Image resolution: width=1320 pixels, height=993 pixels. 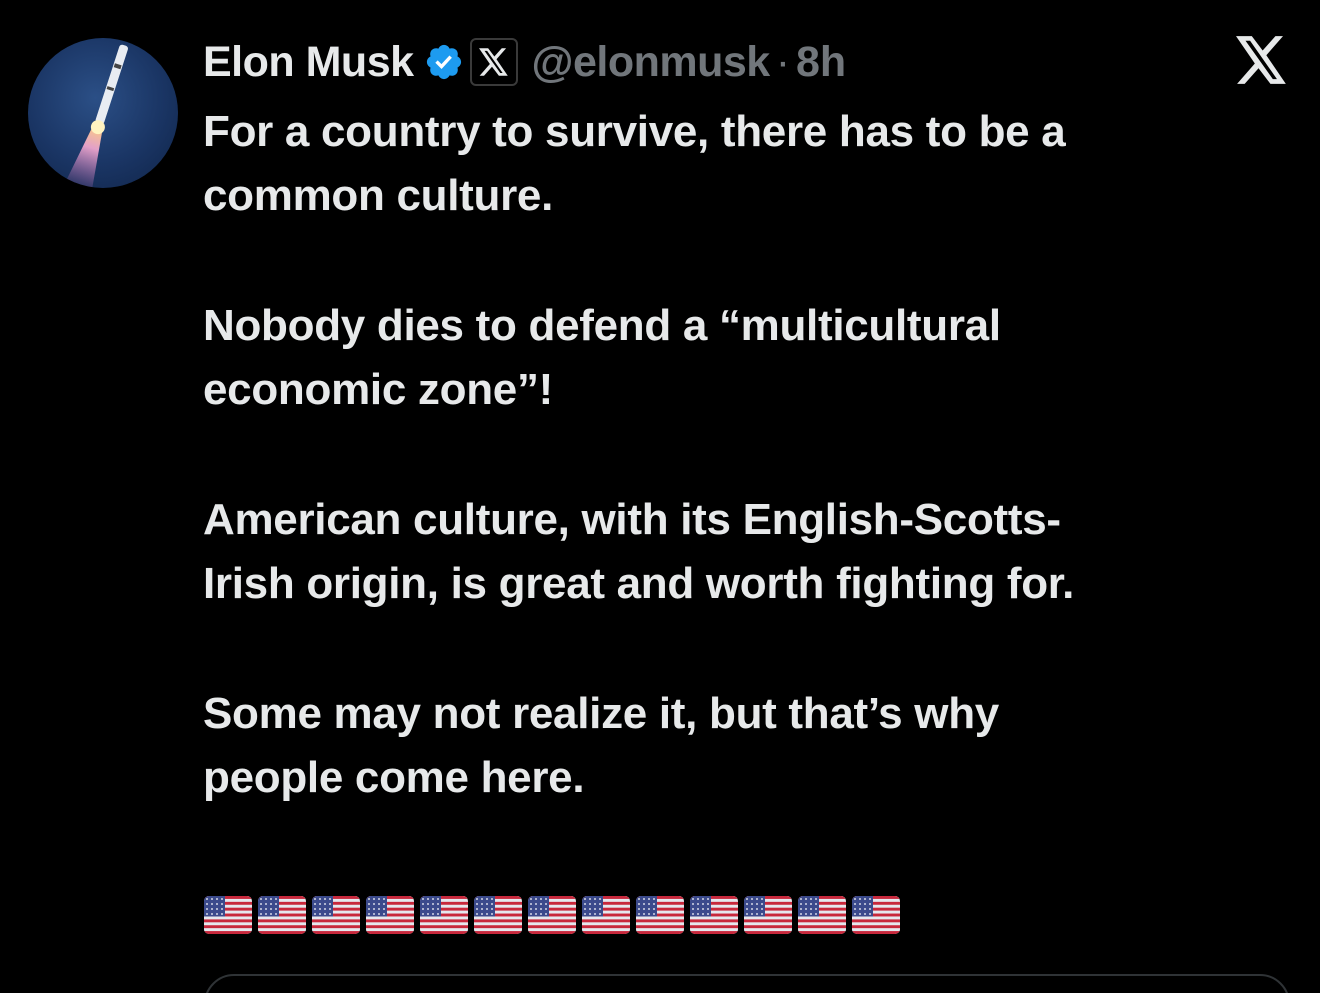 What do you see at coordinates (444, 62) in the screenshot?
I see `verified-badge-icon` at bounding box center [444, 62].